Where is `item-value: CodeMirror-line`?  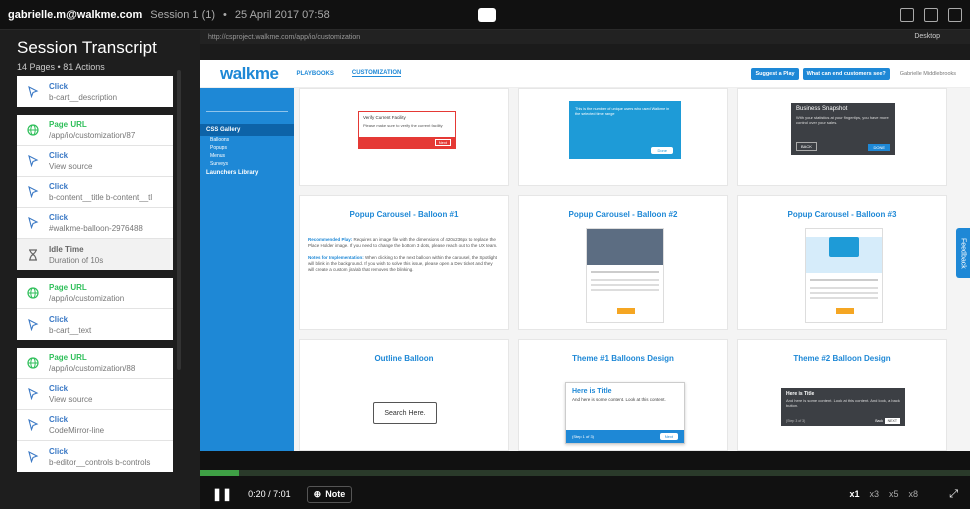
item-value: CodeMirror-line is located at coordinates (77, 430).